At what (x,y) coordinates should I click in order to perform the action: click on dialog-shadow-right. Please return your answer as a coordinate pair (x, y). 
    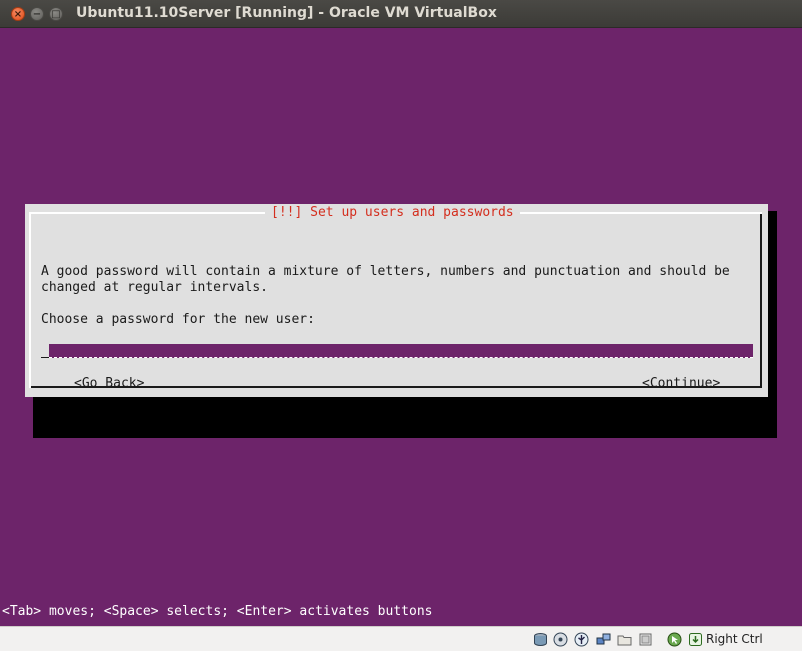
    Looking at the image, I should click on (772, 324).